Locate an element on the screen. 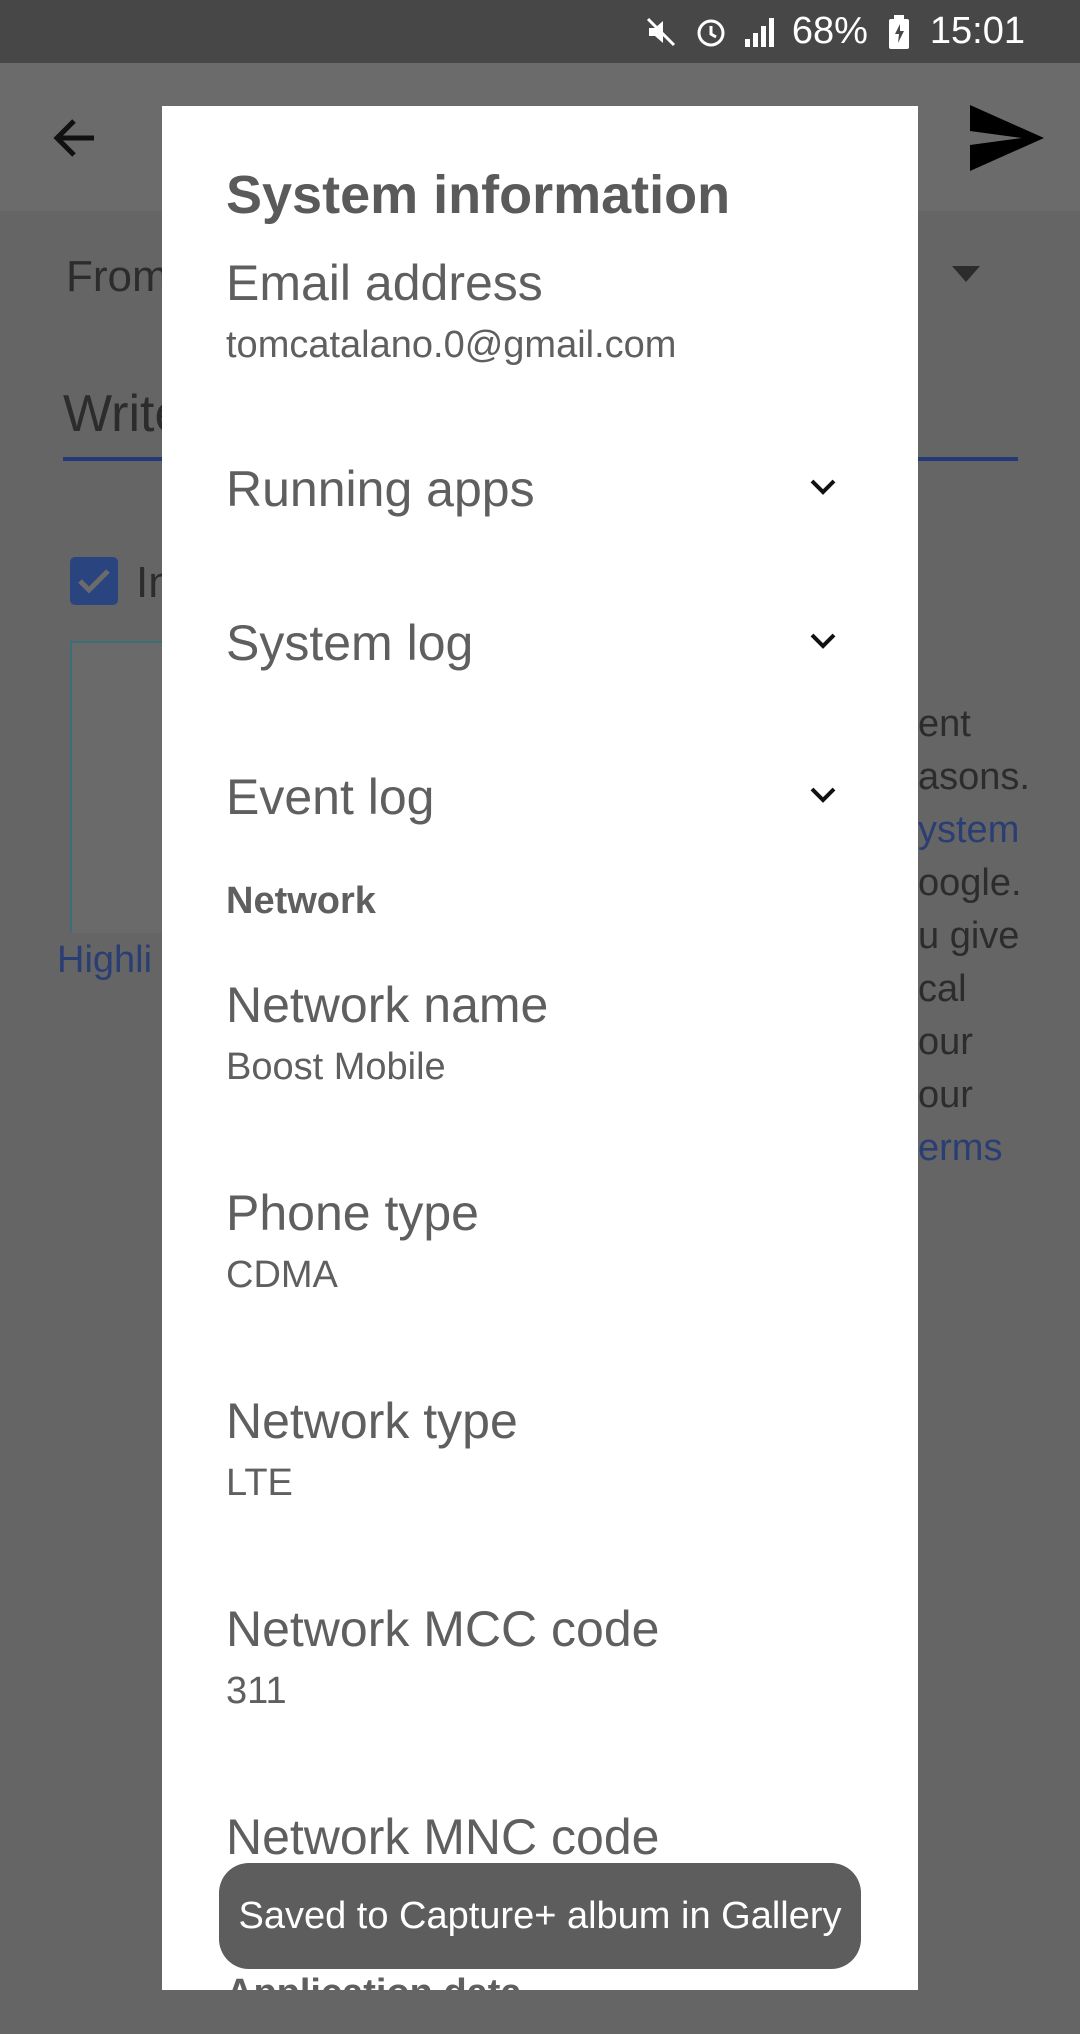 This screenshot has width=1080, height=2034. side-text-1: ent is located at coordinates (944, 724).